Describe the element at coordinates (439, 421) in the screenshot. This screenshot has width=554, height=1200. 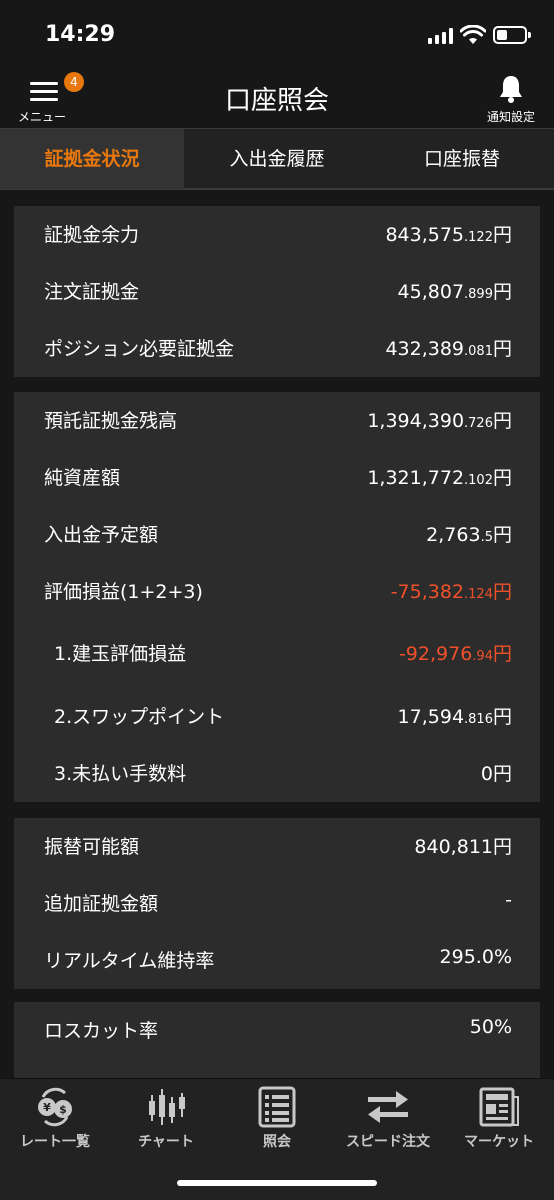
I see `row-value: 1,394,390.726円` at that location.